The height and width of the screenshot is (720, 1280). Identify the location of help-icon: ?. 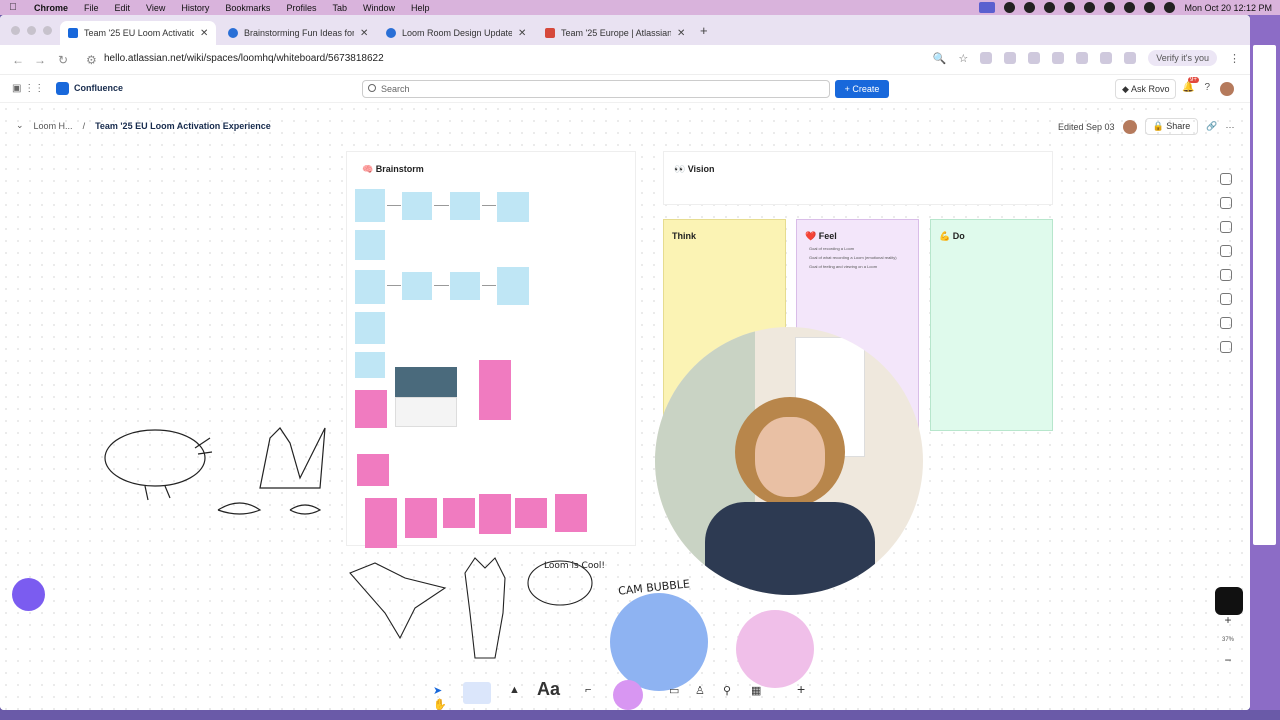
(1207, 89).